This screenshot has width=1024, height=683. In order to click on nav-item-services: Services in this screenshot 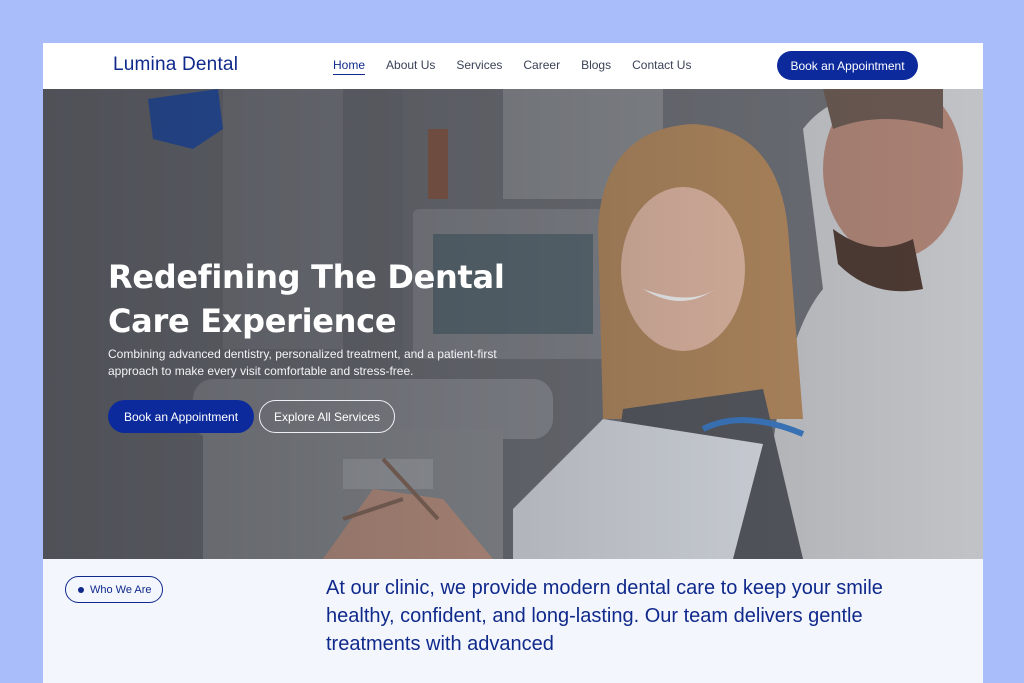, I will do `click(479, 66)`.